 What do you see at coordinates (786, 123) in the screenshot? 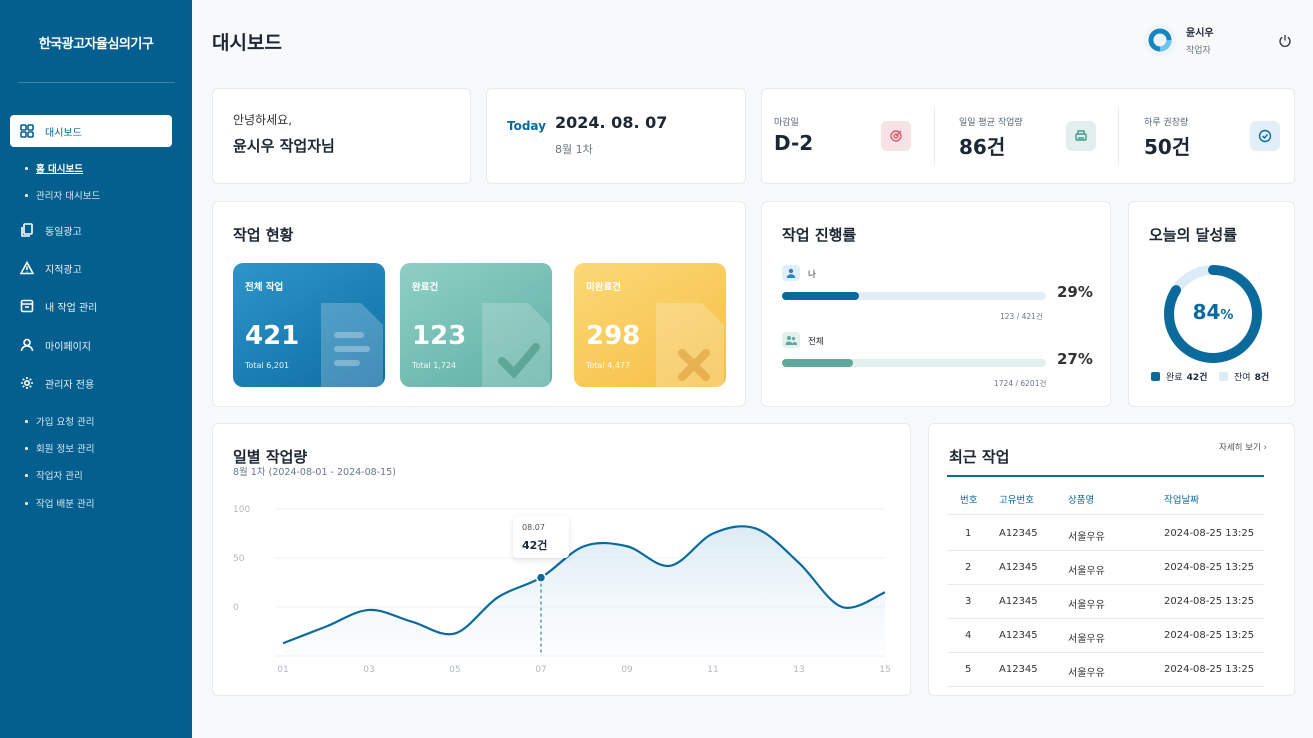
I see `stat-label: 마감일` at bounding box center [786, 123].